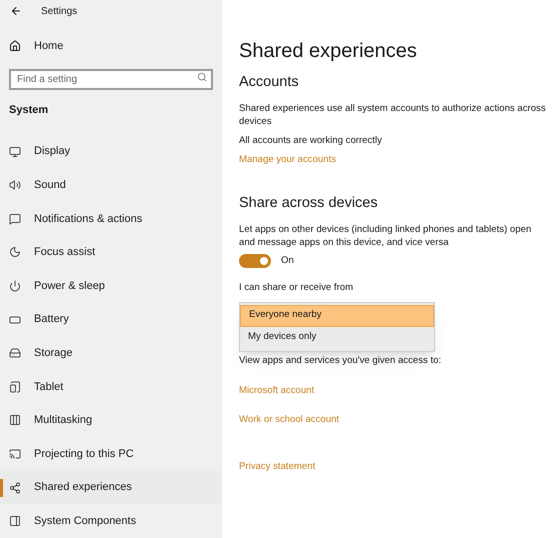 The height and width of the screenshot is (538, 554). Describe the element at coordinates (111, 521) in the screenshot. I see `sidebar-item: System Components` at that location.